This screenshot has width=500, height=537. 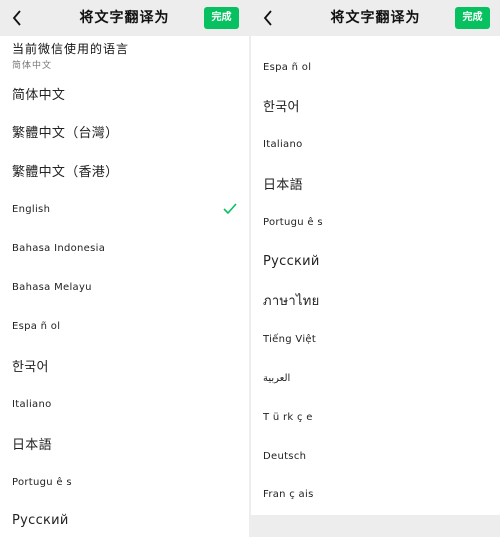 What do you see at coordinates (288, 495) in the screenshot?
I see `language-item-label: Fran ç ais` at bounding box center [288, 495].